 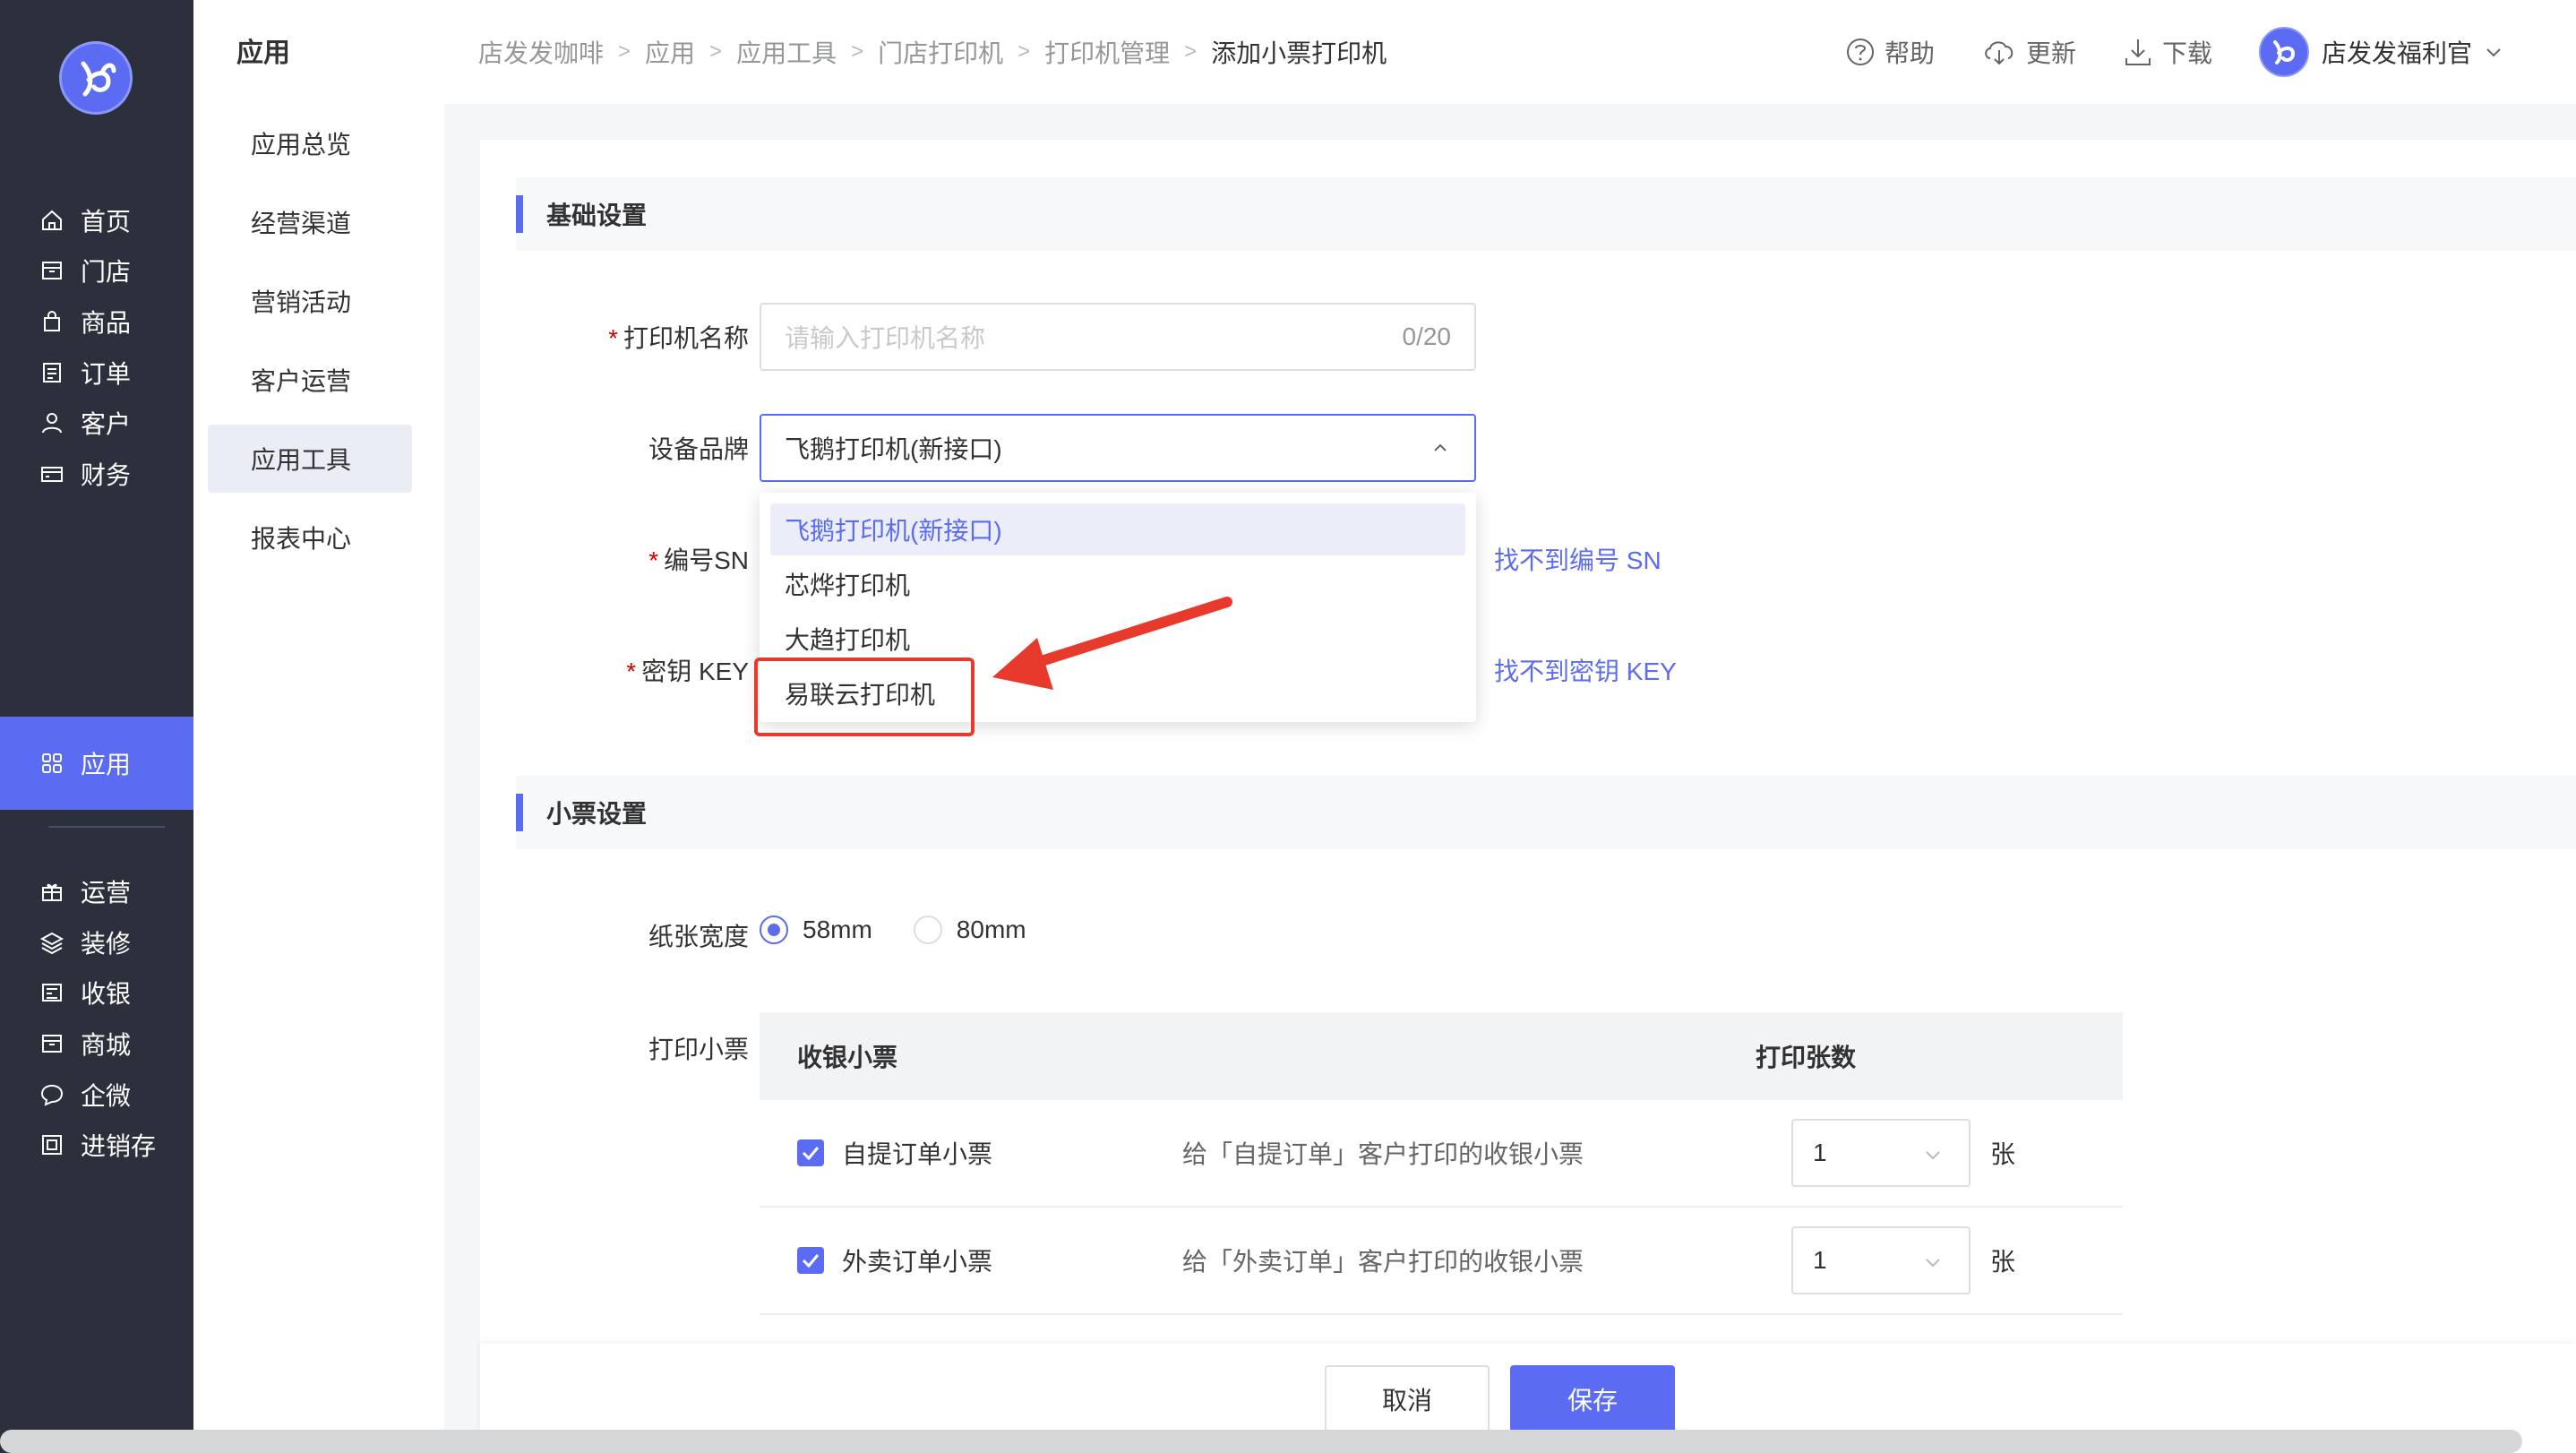 I want to click on save-button: 保存, so click(x=1592, y=1399).